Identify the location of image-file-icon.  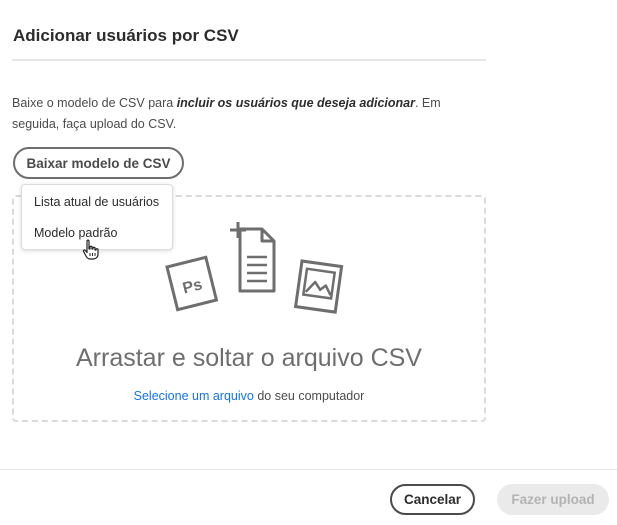
(318, 286).